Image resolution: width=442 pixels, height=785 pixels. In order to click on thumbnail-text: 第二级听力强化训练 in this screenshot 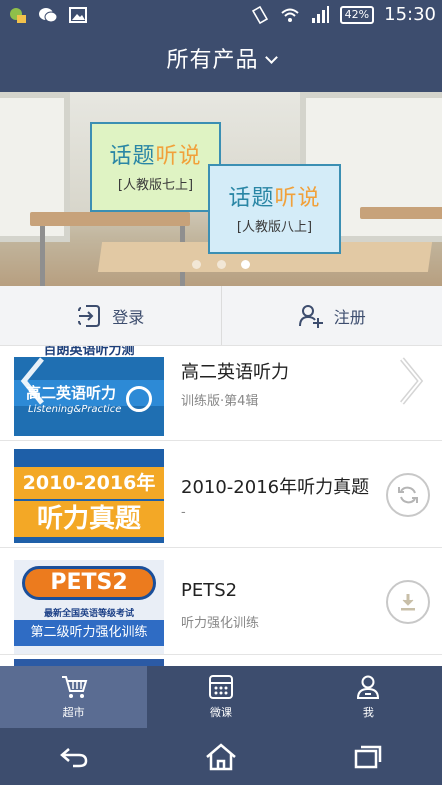, I will do `click(89, 633)`.